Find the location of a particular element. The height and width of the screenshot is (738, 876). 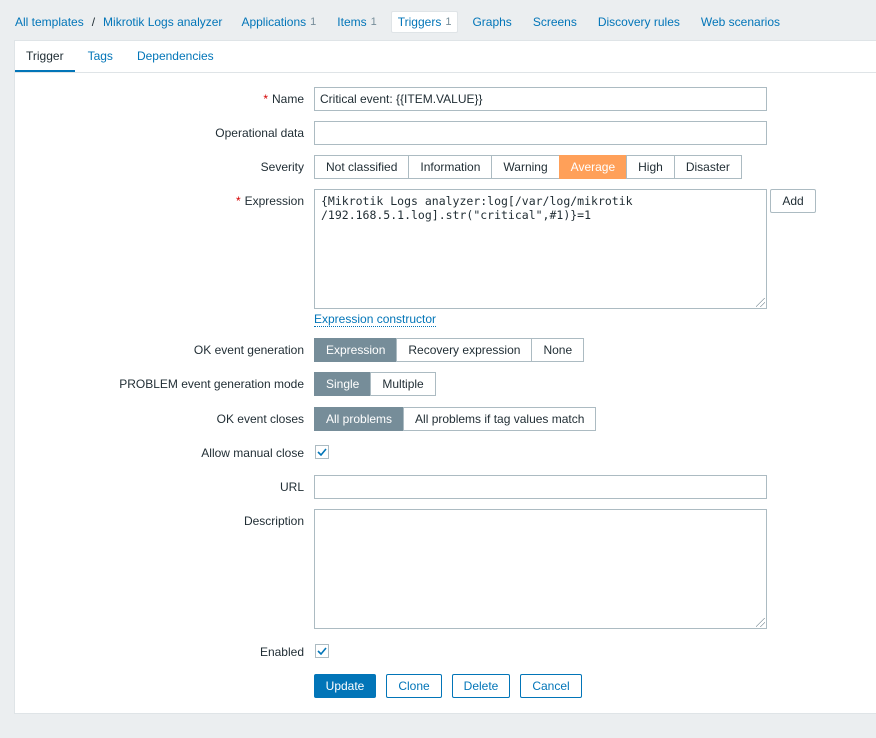

nav-tab-label: Applications is located at coordinates (274, 22).